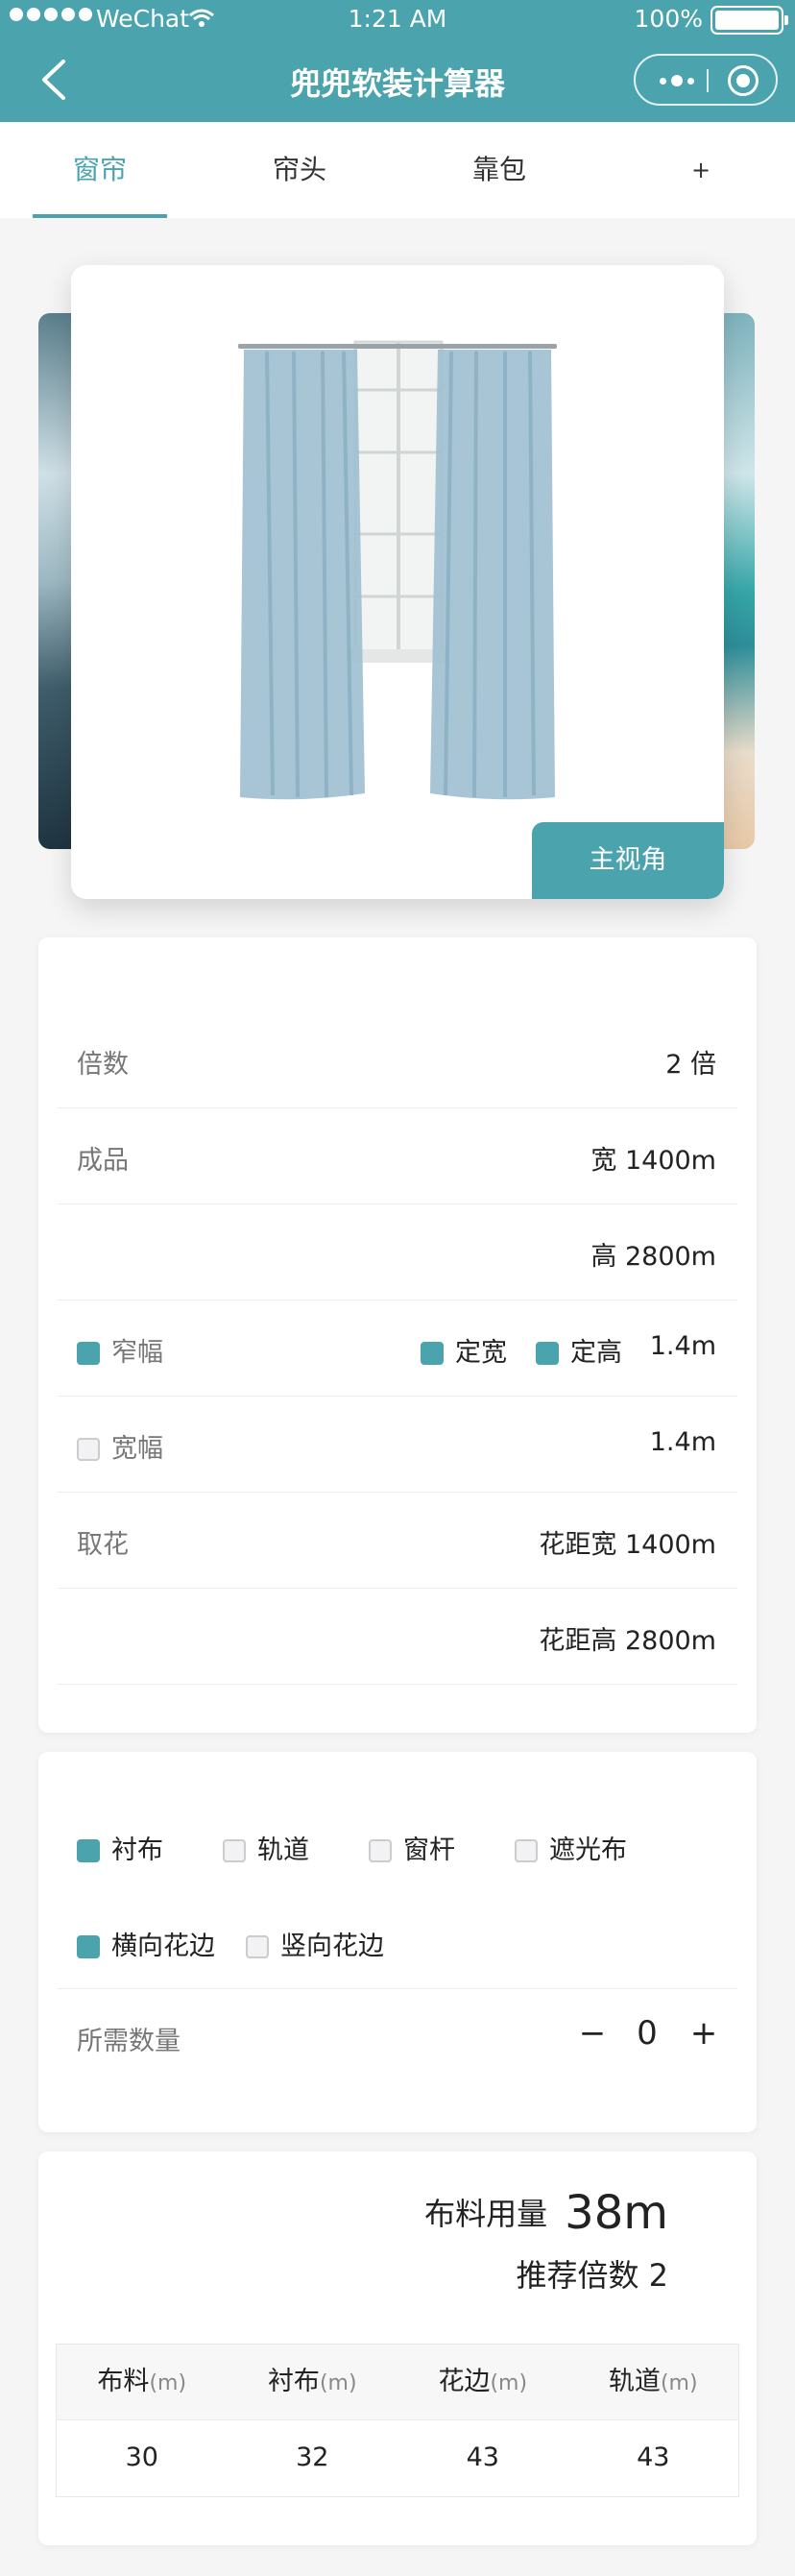  What do you see at coordinates (499, 170) in the screenshot?
I see `tab-cushion: 靠包` at bounding box center [499, 170].